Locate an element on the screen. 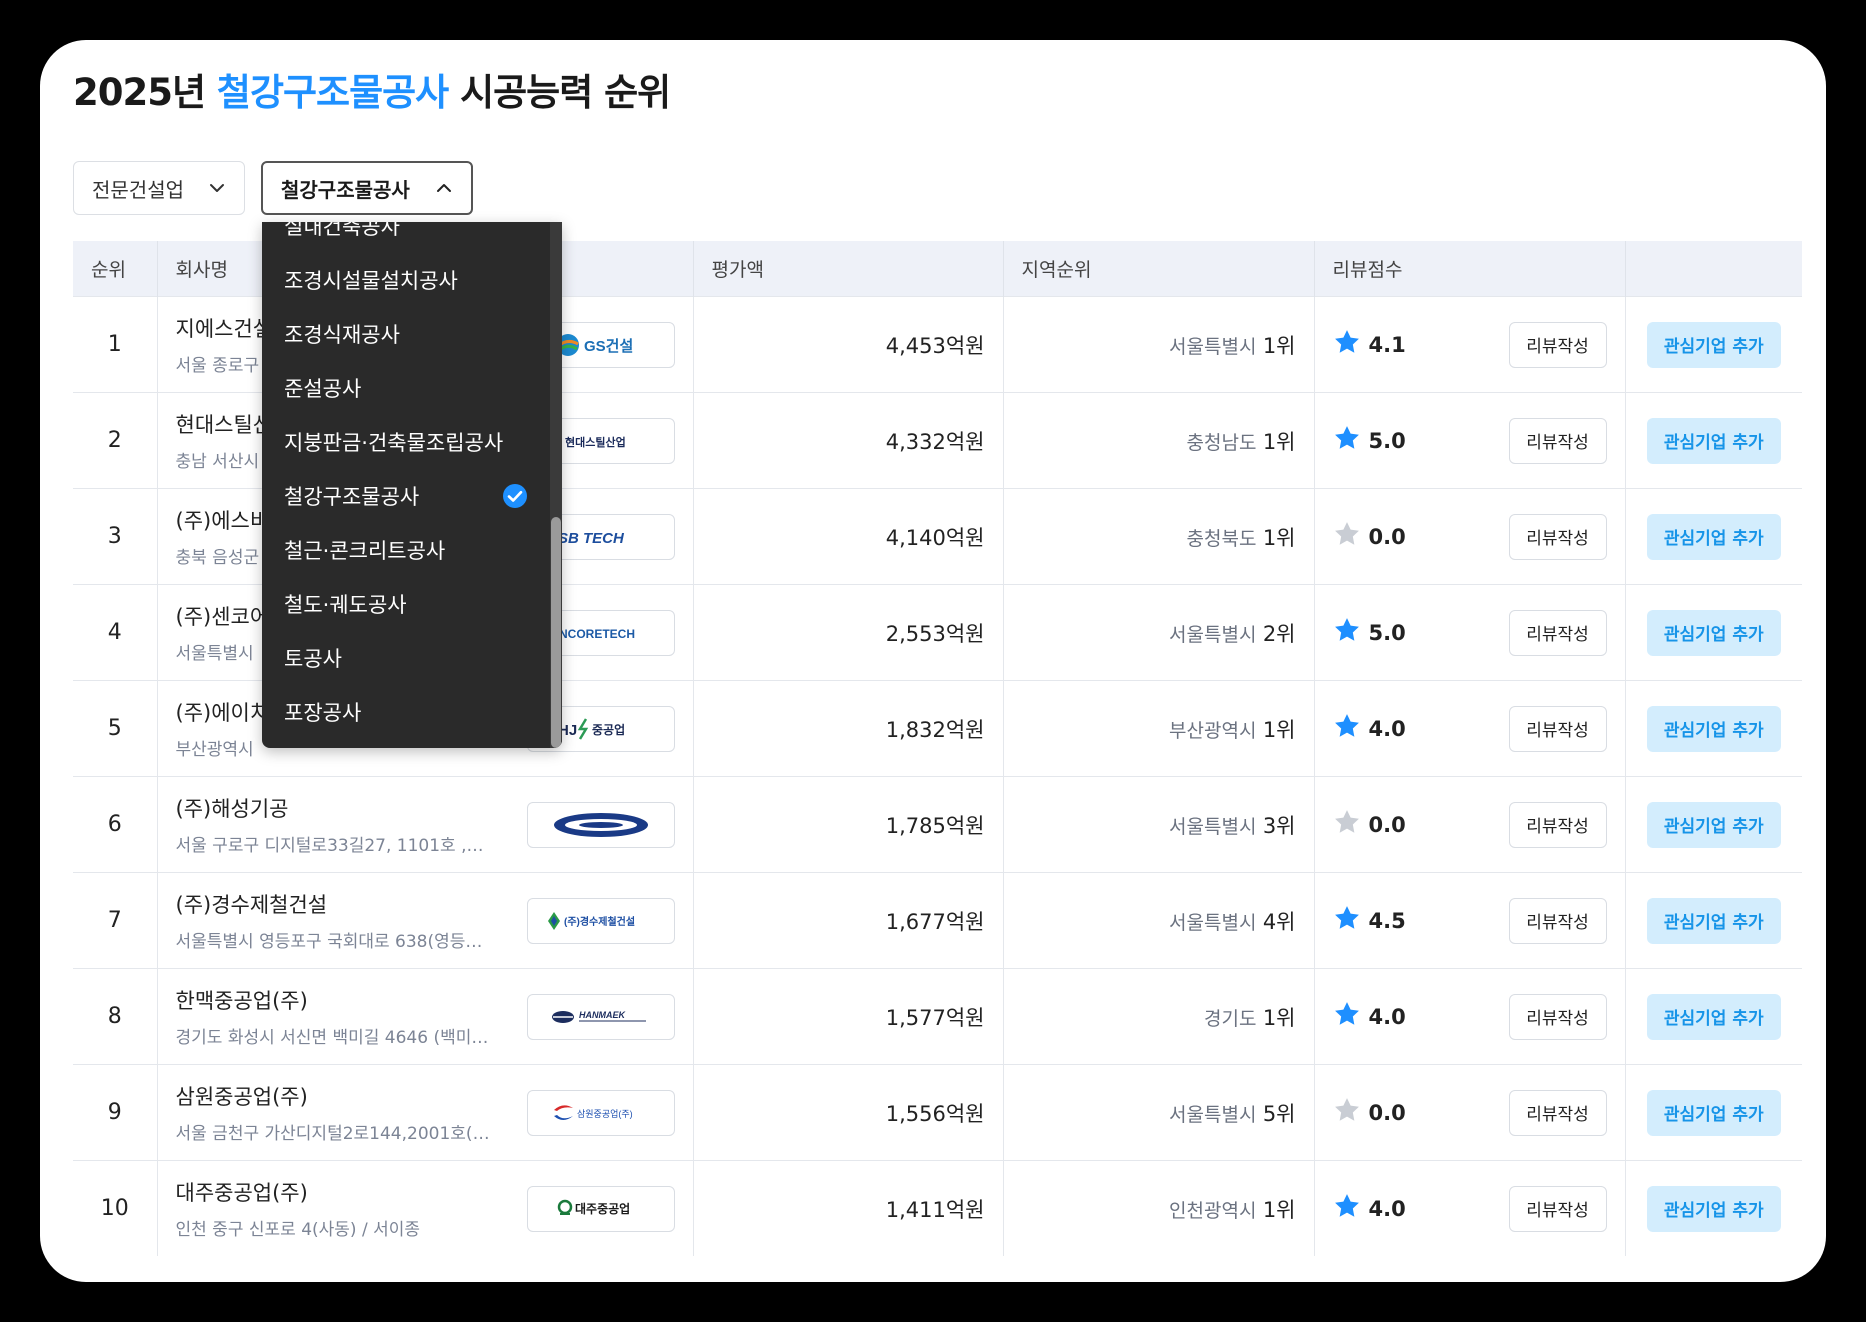 The width and height of the screenshot is (1866, 1322). dropdown-item: 준설공사 is located at coordinates (406, 388).